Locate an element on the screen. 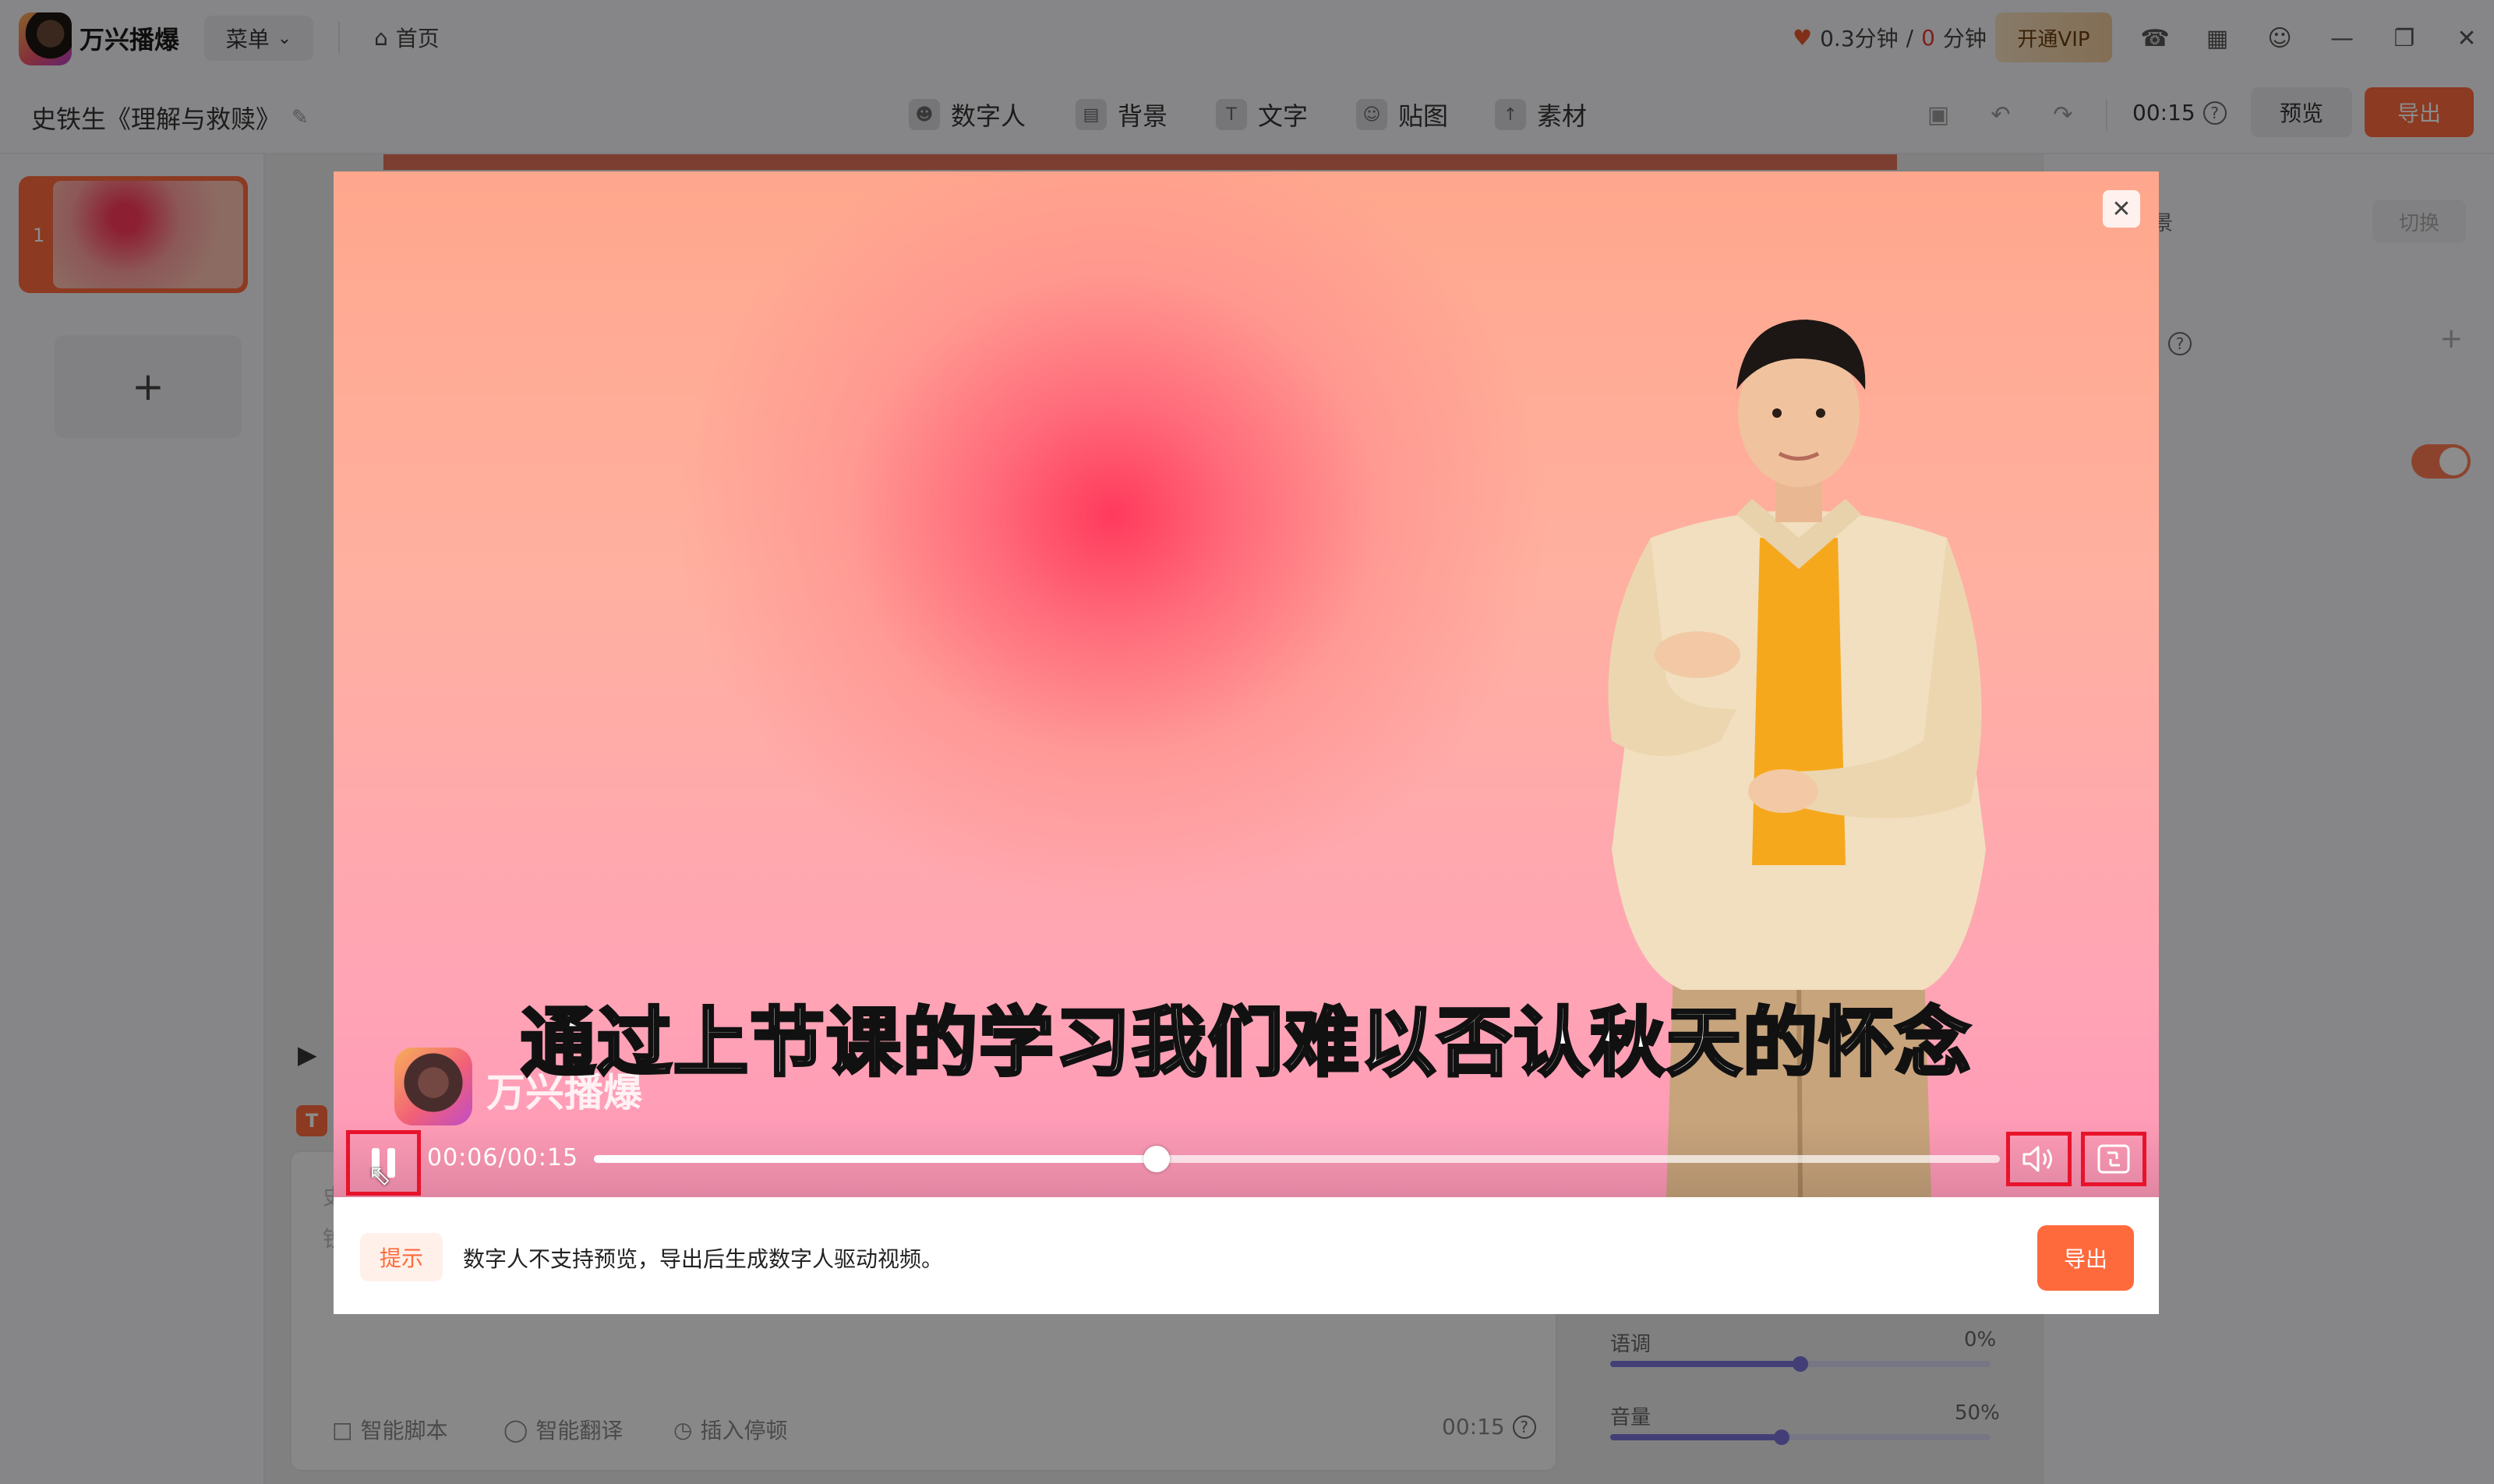  playback-time: 00:06 / 00:15 is located at coordinates (503, 1157).